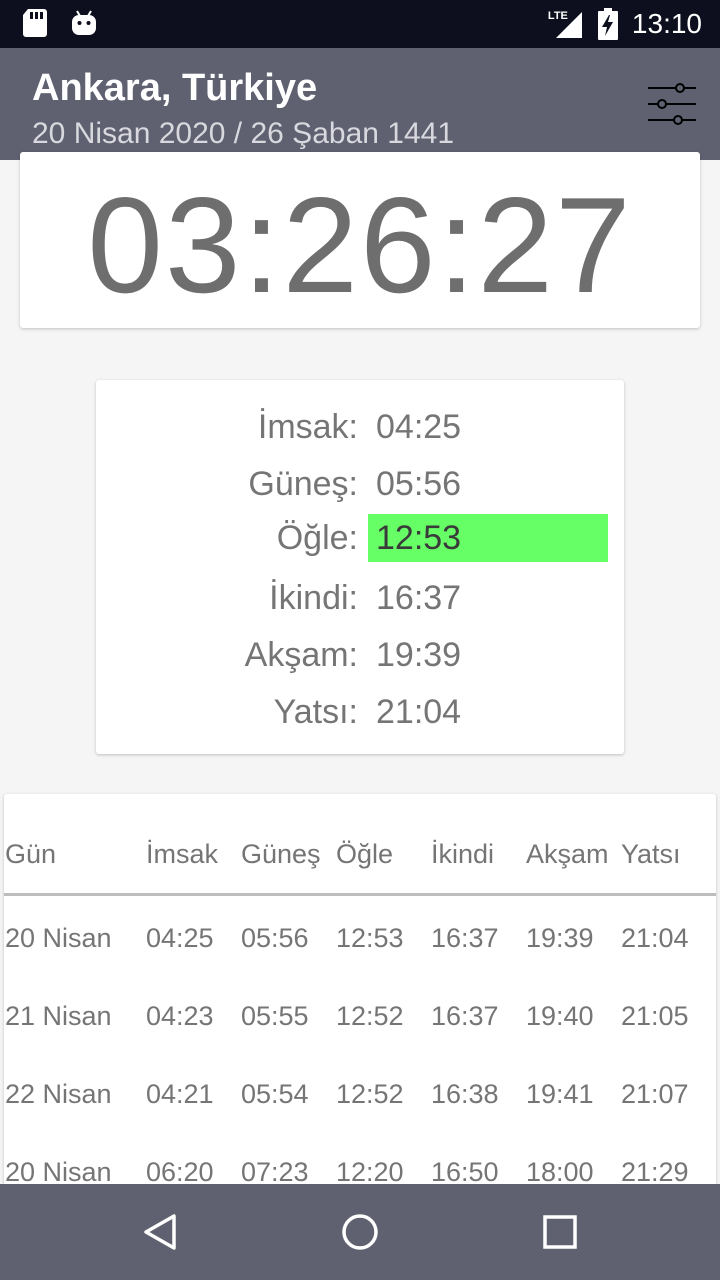  Describe the element at coordinates (360, 24) in the screenshot. I see `status-bar: LTE 13:10` at that location.